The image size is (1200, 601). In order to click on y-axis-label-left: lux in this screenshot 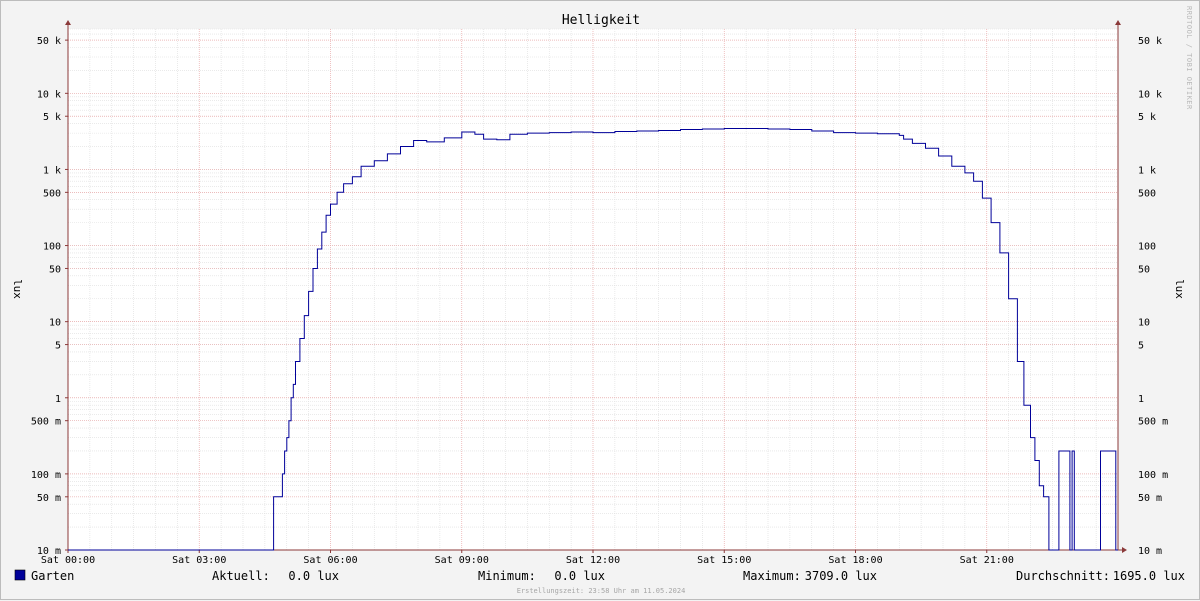, I will do `click(17, 289)`.